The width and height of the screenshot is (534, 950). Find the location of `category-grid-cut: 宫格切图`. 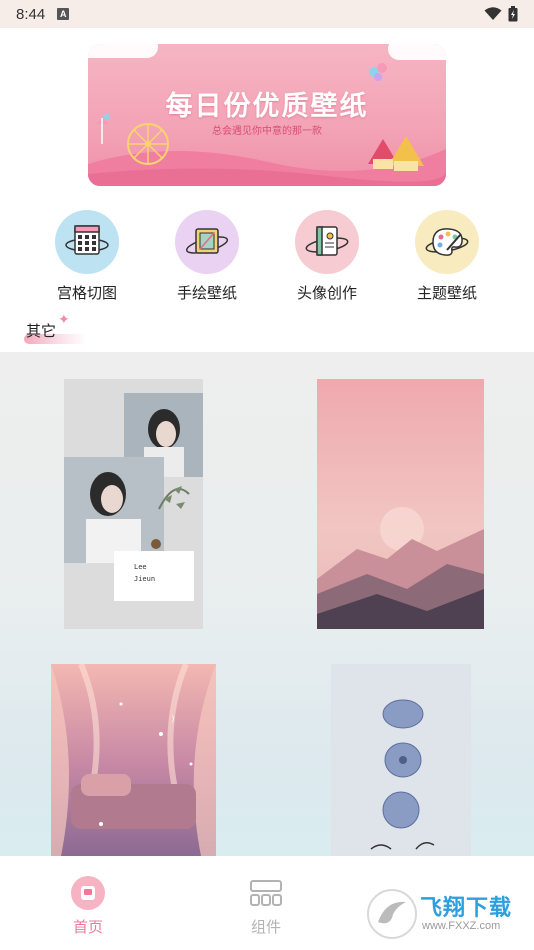

category-grid-cut: 宫格切图 is located at coordinates (87, 256).